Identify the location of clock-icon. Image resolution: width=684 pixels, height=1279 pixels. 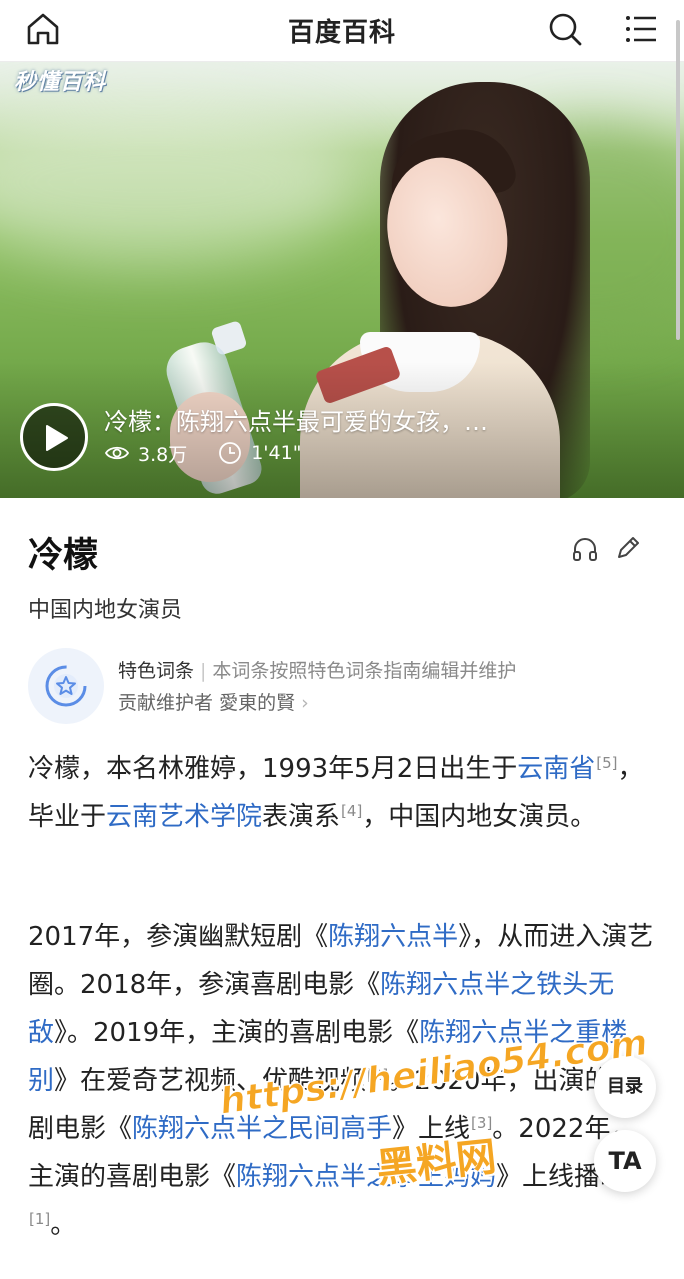
(230, 453).